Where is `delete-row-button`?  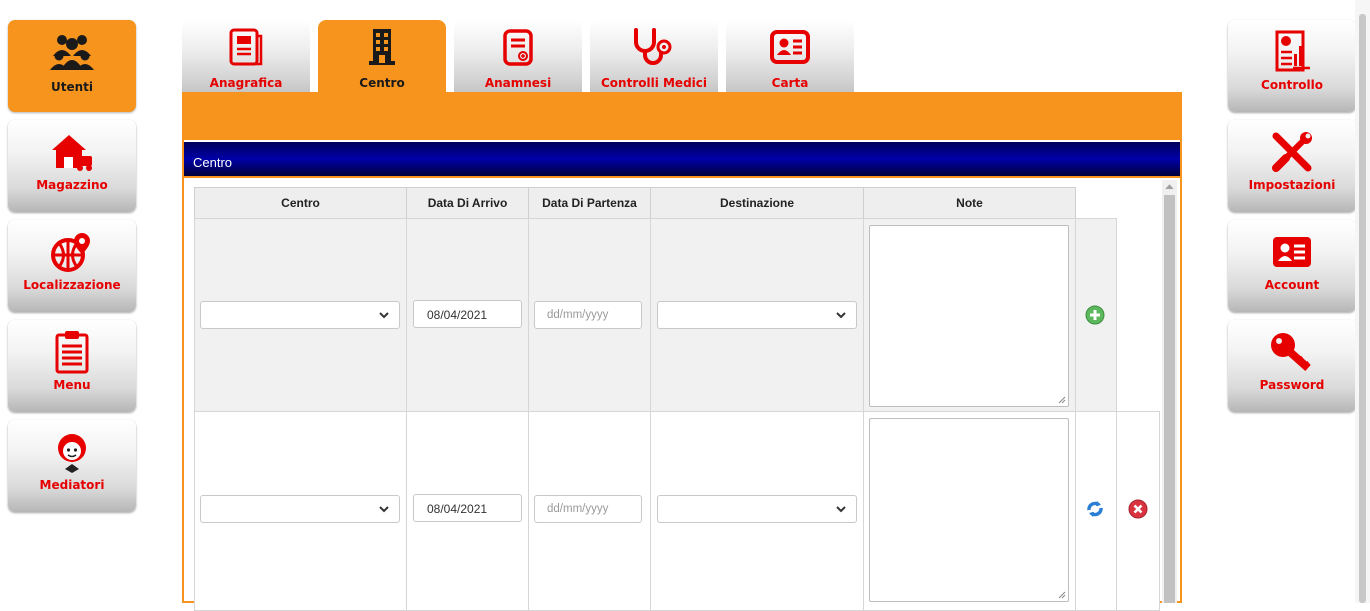 delete-row-button is located at coordinates (1138, 510).